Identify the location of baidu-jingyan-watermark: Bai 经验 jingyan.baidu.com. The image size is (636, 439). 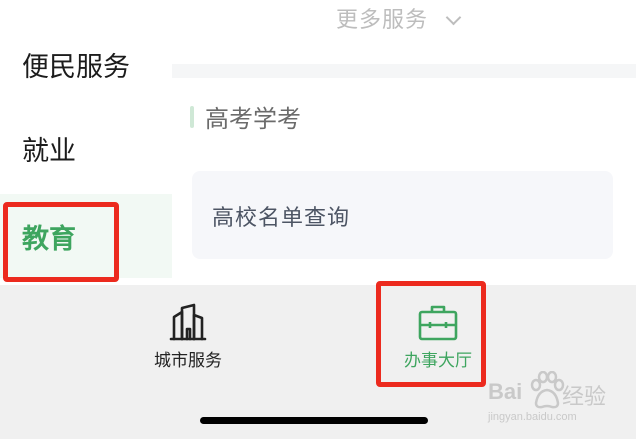
(553, 402).